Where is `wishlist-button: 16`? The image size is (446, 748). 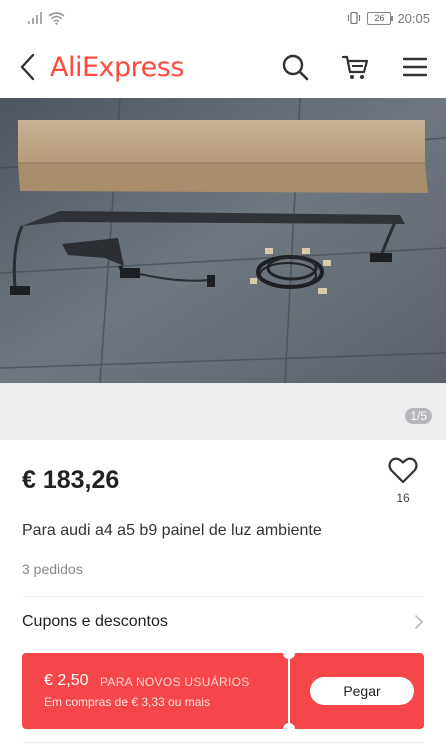 wishlist-button: 16 is located at coordinates (403, 480).